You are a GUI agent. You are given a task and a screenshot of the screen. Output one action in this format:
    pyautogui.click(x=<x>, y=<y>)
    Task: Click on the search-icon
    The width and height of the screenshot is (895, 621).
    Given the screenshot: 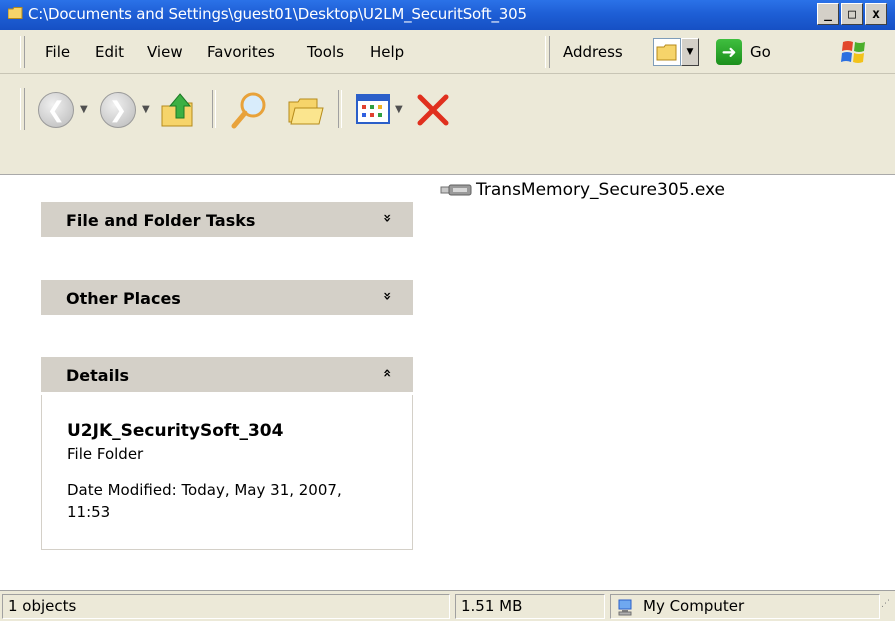 What is the action you would take?
    pyautogui.click(x=250, y=110)
    